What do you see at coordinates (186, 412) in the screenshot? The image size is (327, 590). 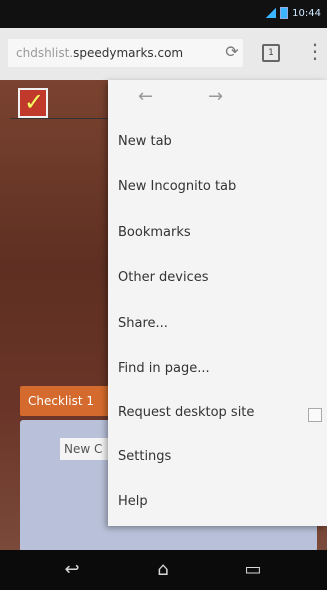 I see `menu-item-request-desktop-site: Request desktop site` at bounding box center [186, 412].